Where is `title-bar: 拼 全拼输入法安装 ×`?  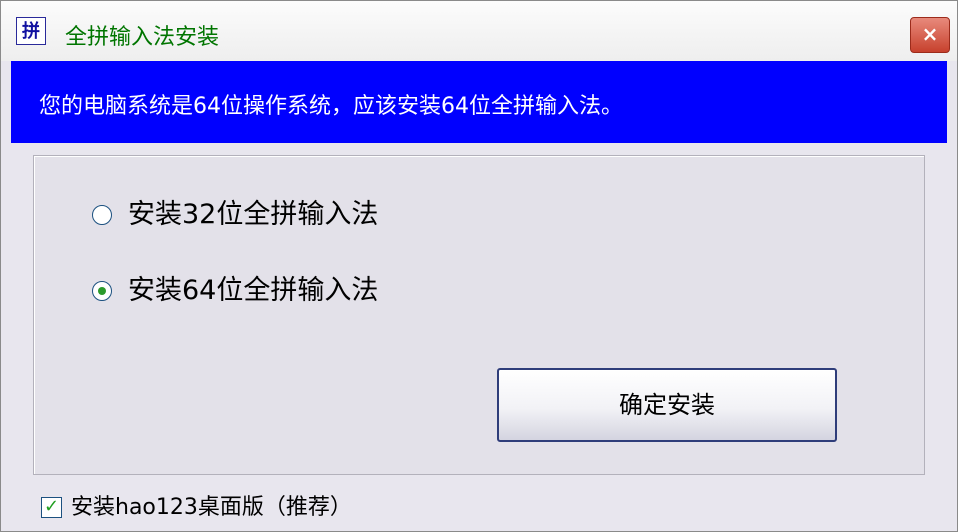
title-bar: 拼 全拼输入法安装 × is located at coordinates (479, 31).